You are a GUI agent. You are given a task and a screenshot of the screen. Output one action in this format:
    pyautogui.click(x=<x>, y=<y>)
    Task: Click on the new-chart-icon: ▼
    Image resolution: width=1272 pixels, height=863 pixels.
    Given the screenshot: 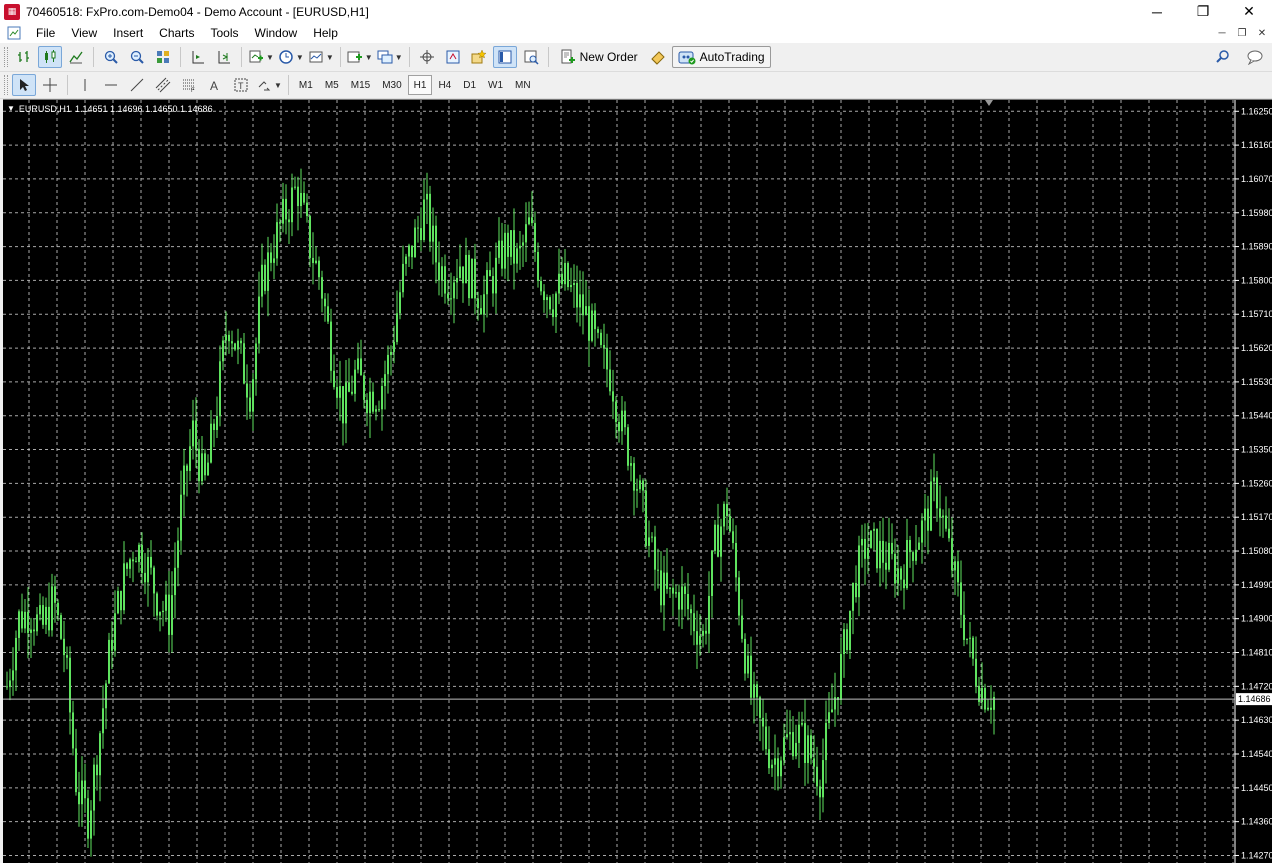 What is the action you would take?
    pyautogui.click(x=360, y=57)
    